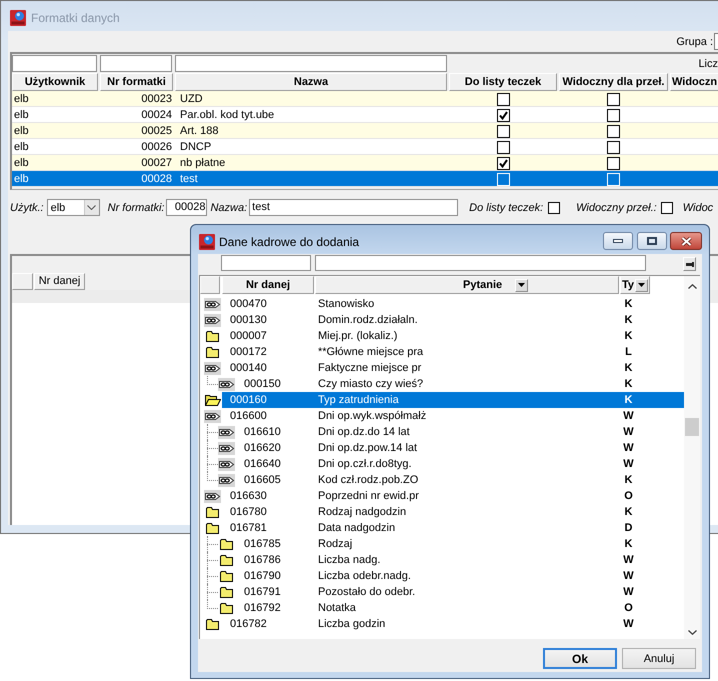 The width and height of the screenshot is (718, 681). Describe the element at coordinates (453, 304) in the screenshot. I see `tree-row: 000470 Stanowisko K` at that location.